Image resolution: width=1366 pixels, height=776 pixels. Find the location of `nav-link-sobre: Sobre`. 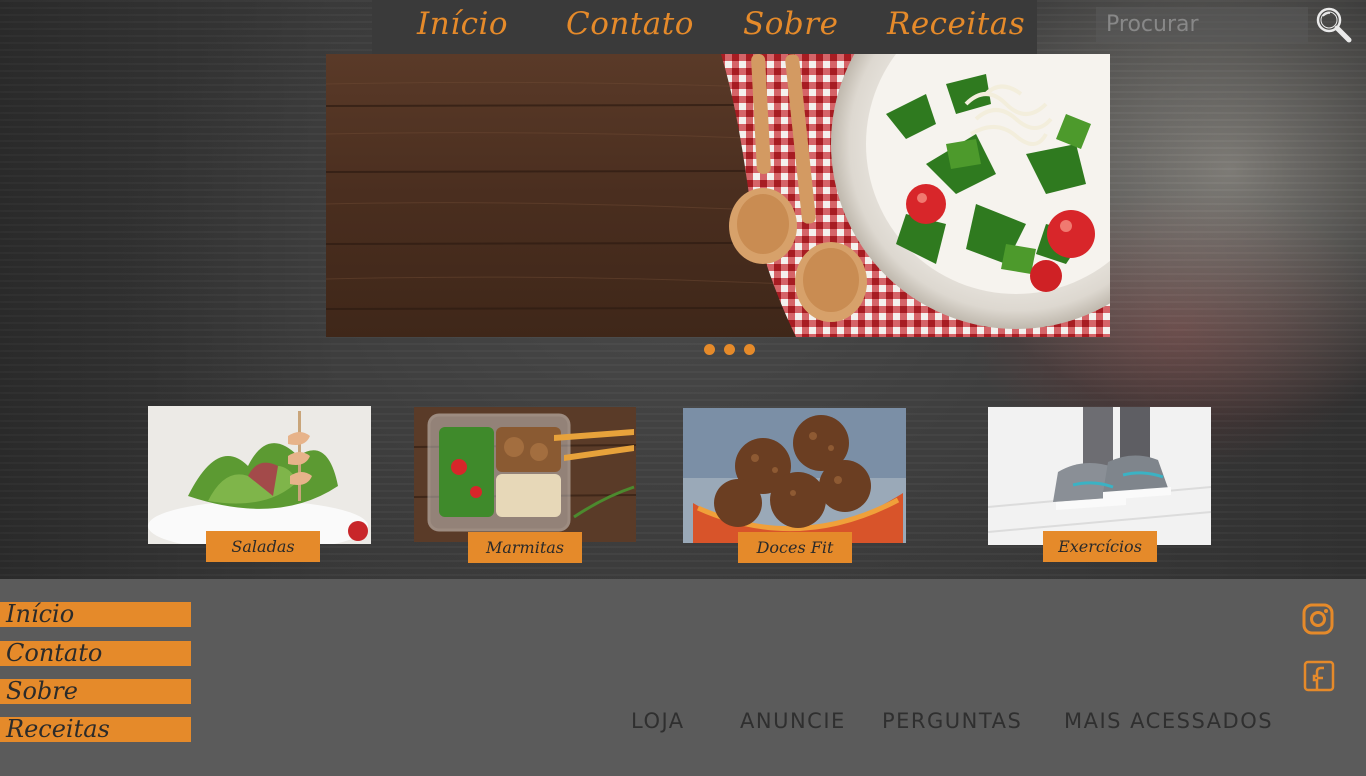

nav-link-sobre: Sobre is located at coordinates (790, 24).